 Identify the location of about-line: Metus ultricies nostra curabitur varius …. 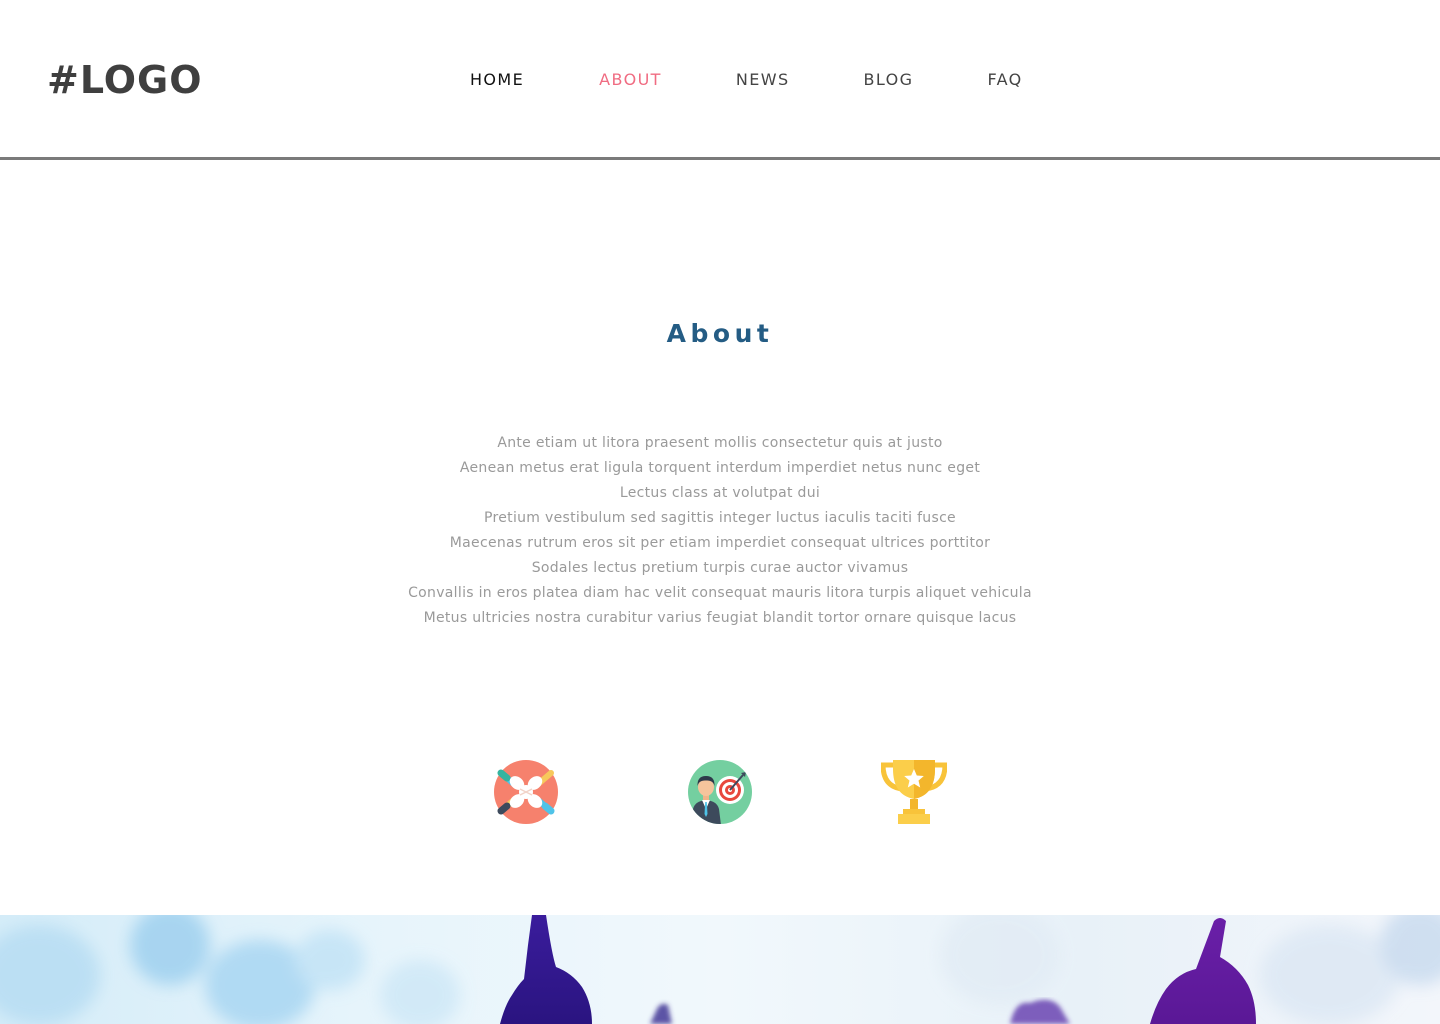
(720, 618).